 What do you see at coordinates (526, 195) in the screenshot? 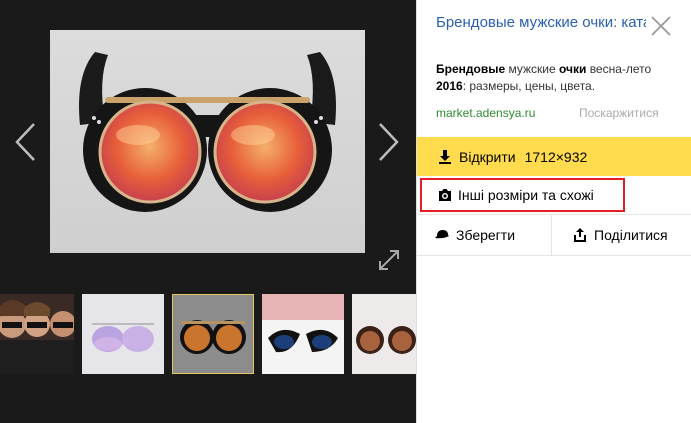
I see `similar-sizes-label: Інші розміри та схожі` at bounding box center [526, 195].